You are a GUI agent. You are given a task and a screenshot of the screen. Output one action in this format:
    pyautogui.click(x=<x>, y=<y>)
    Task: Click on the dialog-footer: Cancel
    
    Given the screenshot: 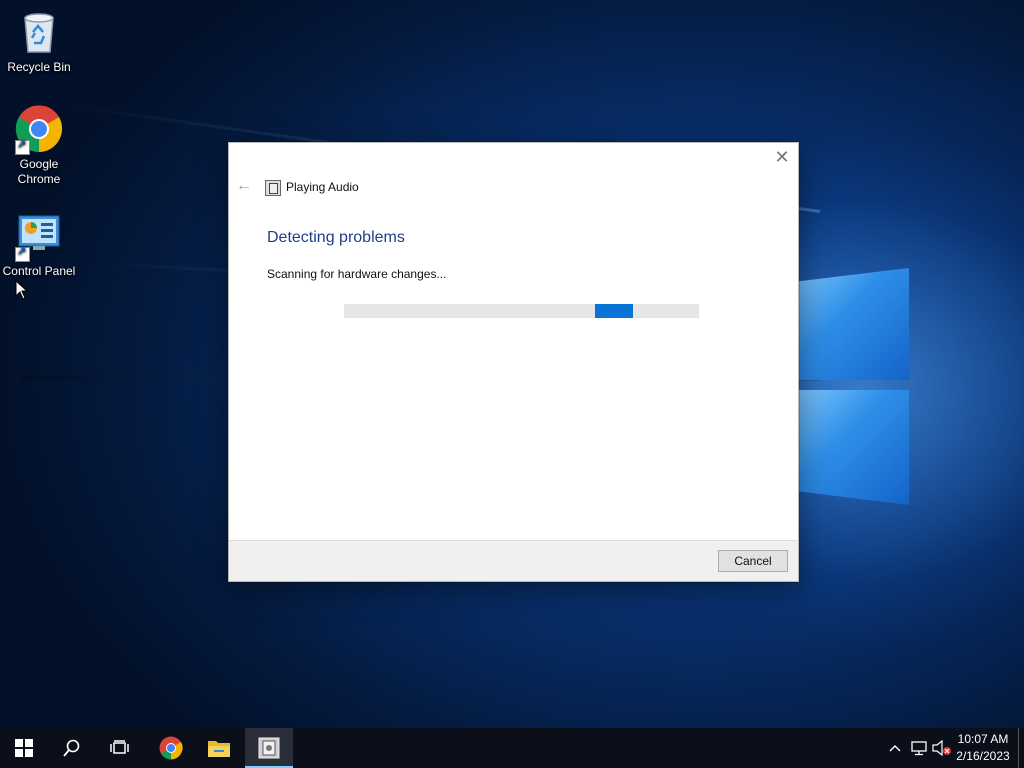 What is the action you would take?
    pyautogui.click(x=513, y=560)
    